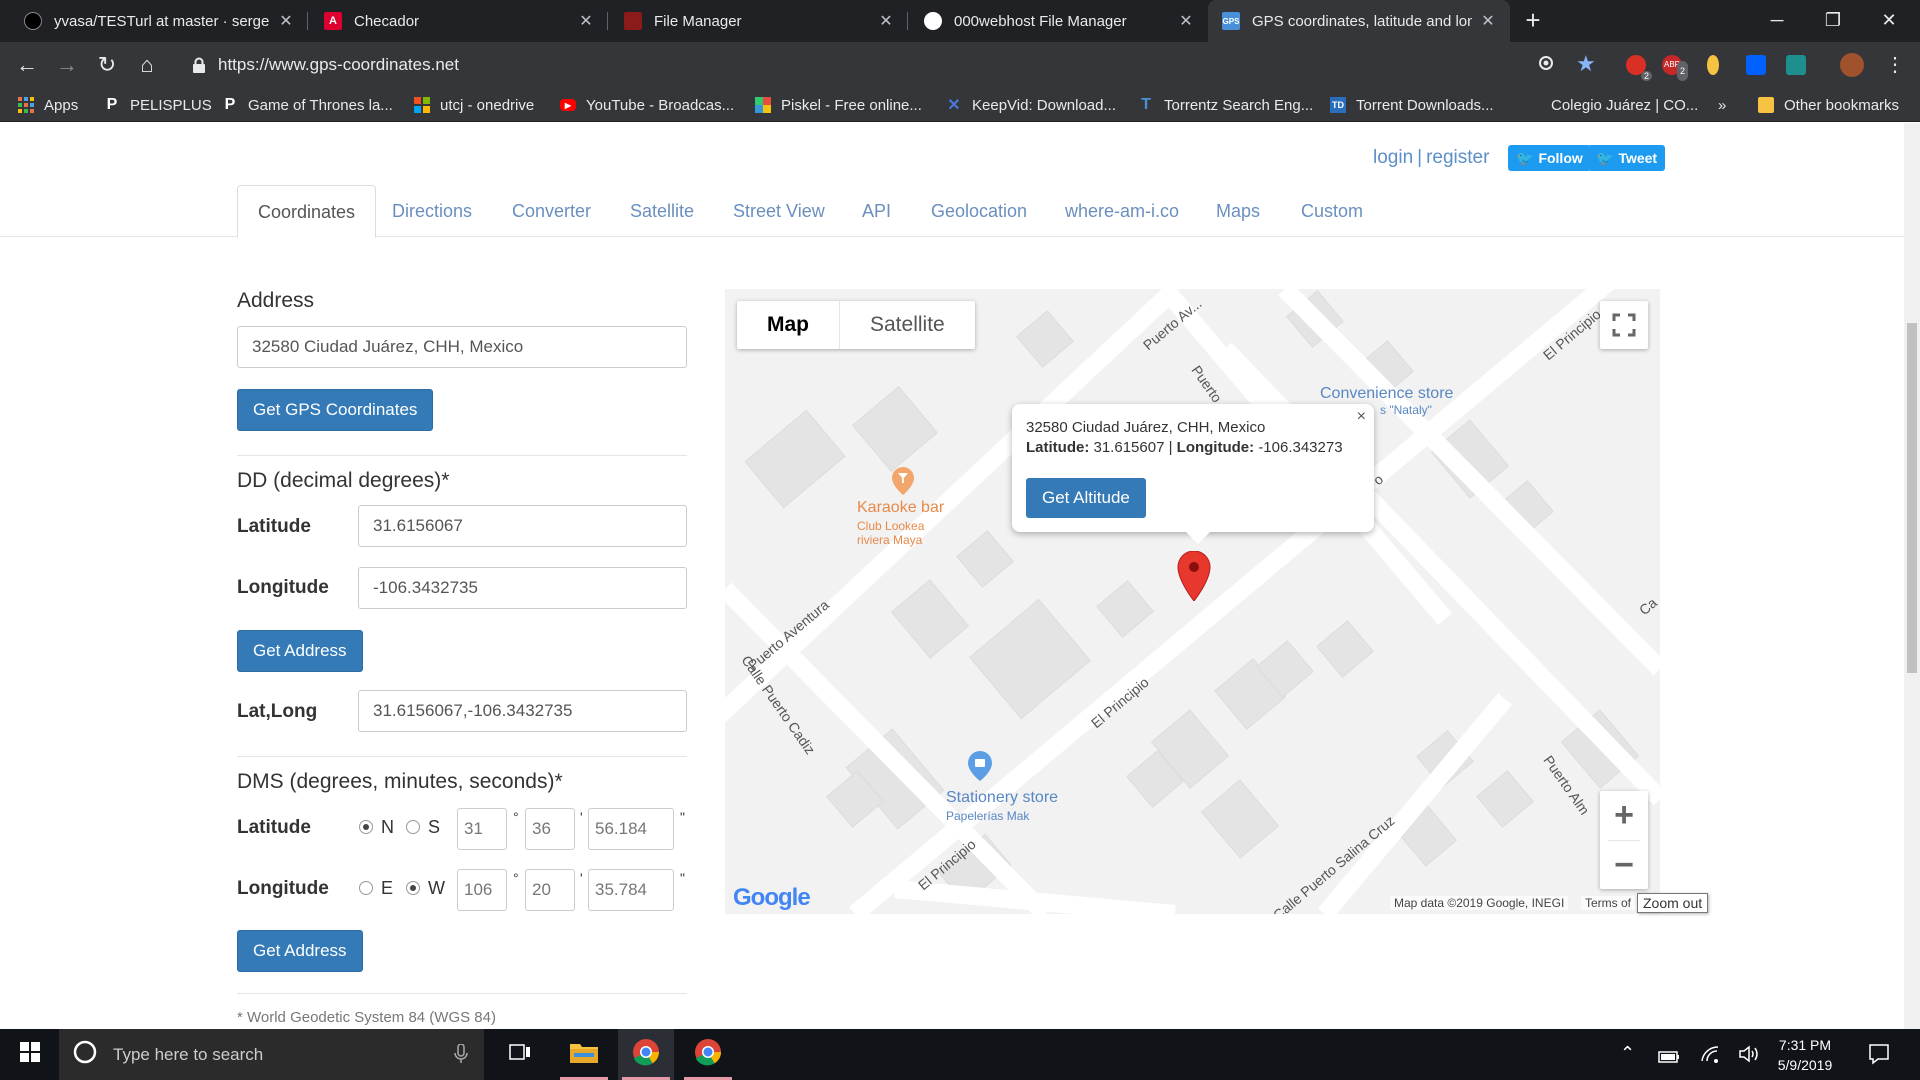 This screenshot has width=1920, height=1080. Describe the element at coordinates (1828, 105) in the screenshot. I see `other-bookmarks: Other bookmarks` at that location.